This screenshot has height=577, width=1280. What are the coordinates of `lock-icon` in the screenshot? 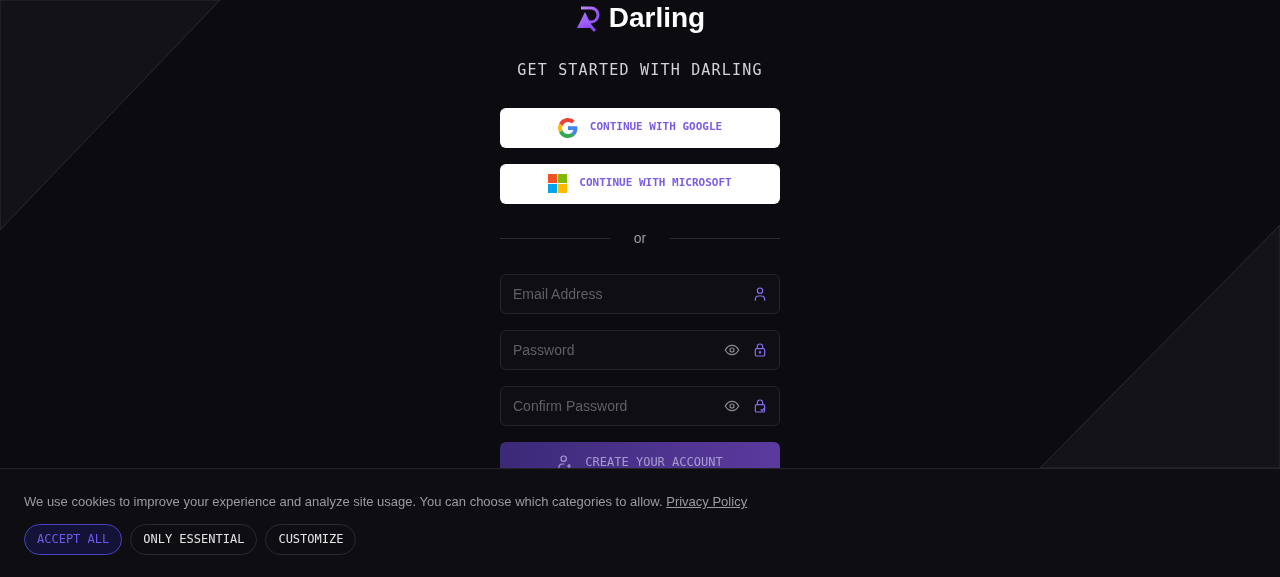 It's located at (760, 349).